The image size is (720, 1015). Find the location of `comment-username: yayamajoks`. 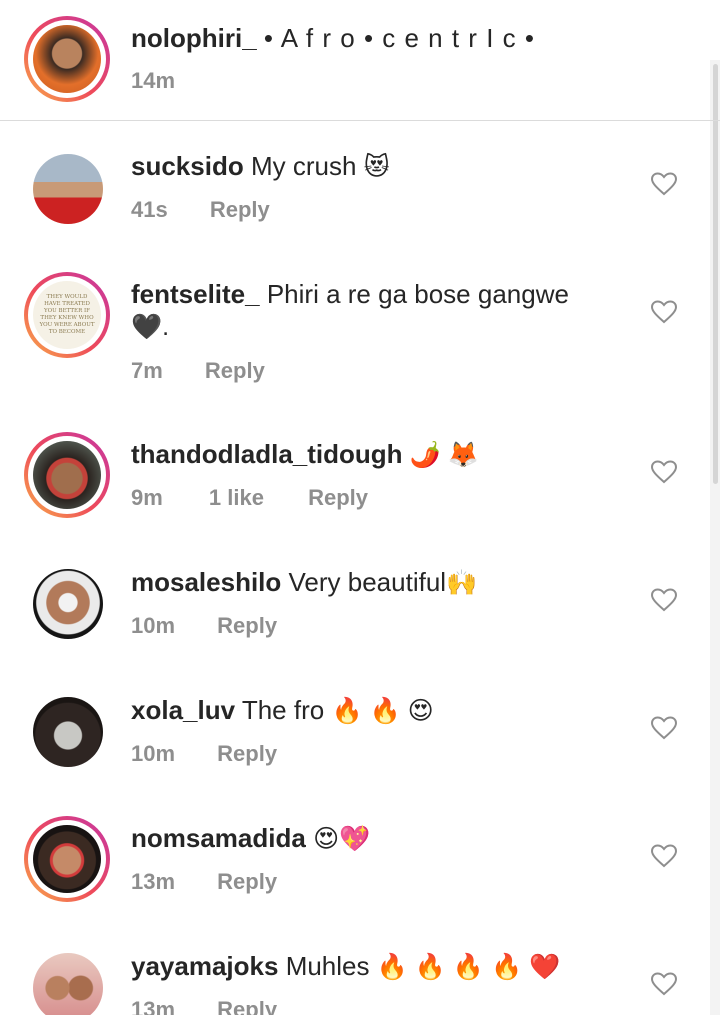

comment-username: yayamajoks is located at coordinates (204, 966).